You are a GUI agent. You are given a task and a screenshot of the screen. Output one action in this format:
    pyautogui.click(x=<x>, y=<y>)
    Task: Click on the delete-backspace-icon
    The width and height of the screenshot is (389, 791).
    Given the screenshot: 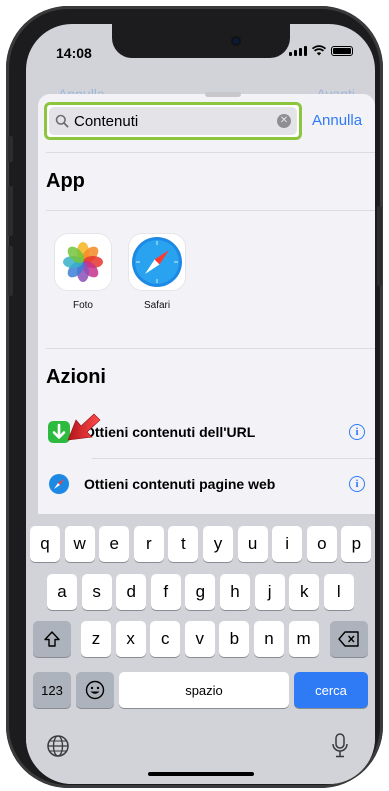 What is the action you would take?
    pyautogui.click(x=348, y=639)
    